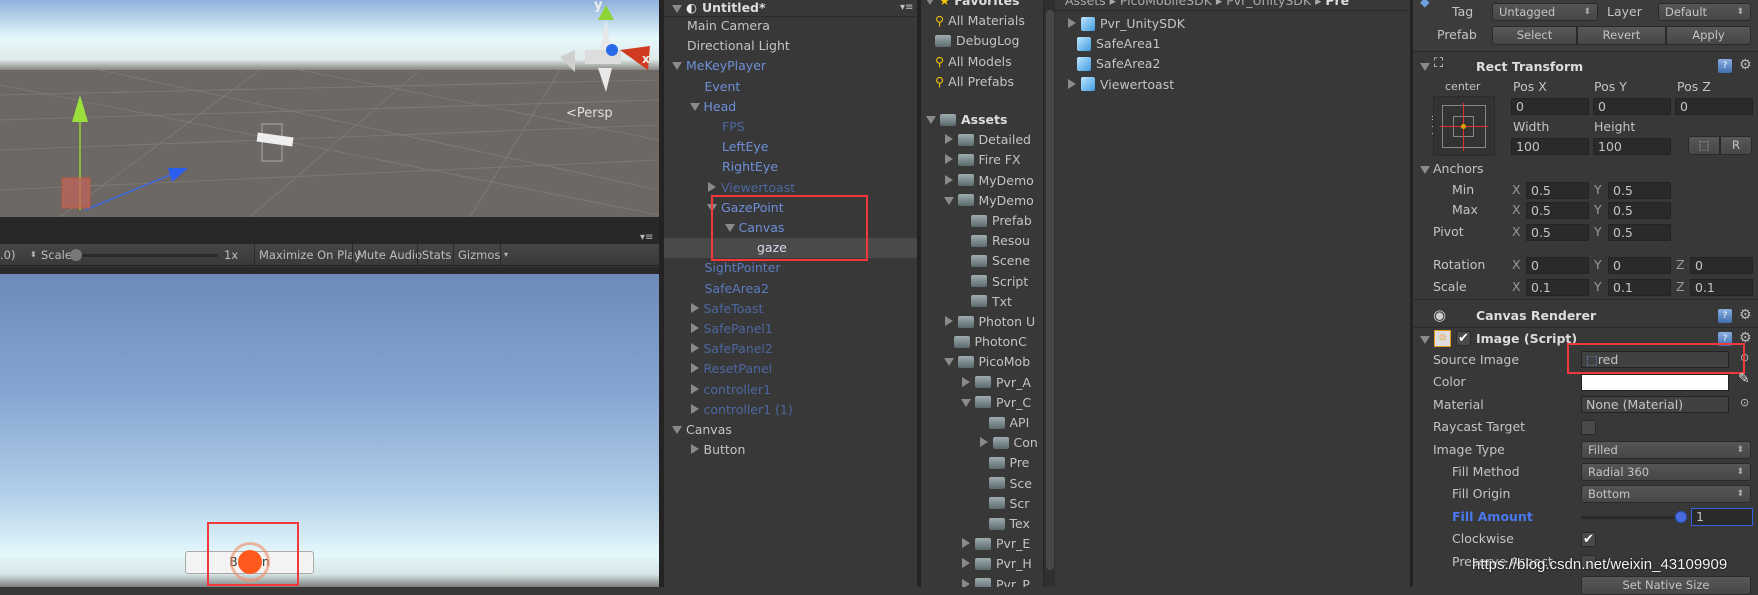 This screenshot has height=595, width=1758. I want to click on material-field: None (Material), so click(1655, 404).